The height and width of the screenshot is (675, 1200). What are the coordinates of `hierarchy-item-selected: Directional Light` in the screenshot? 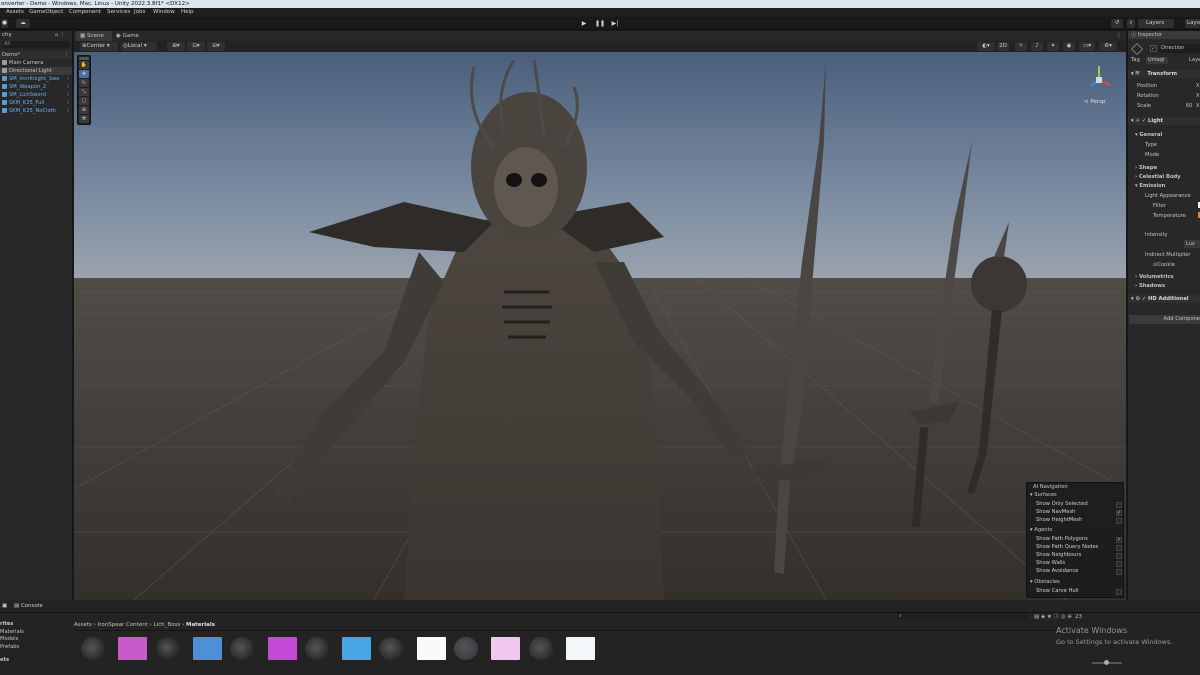 It's located at (36, 71).